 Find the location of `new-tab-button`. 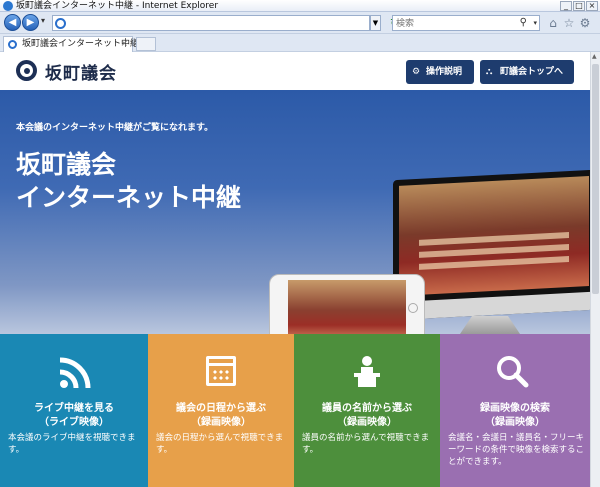

new-tab-button is located at coordinates (146, 44).